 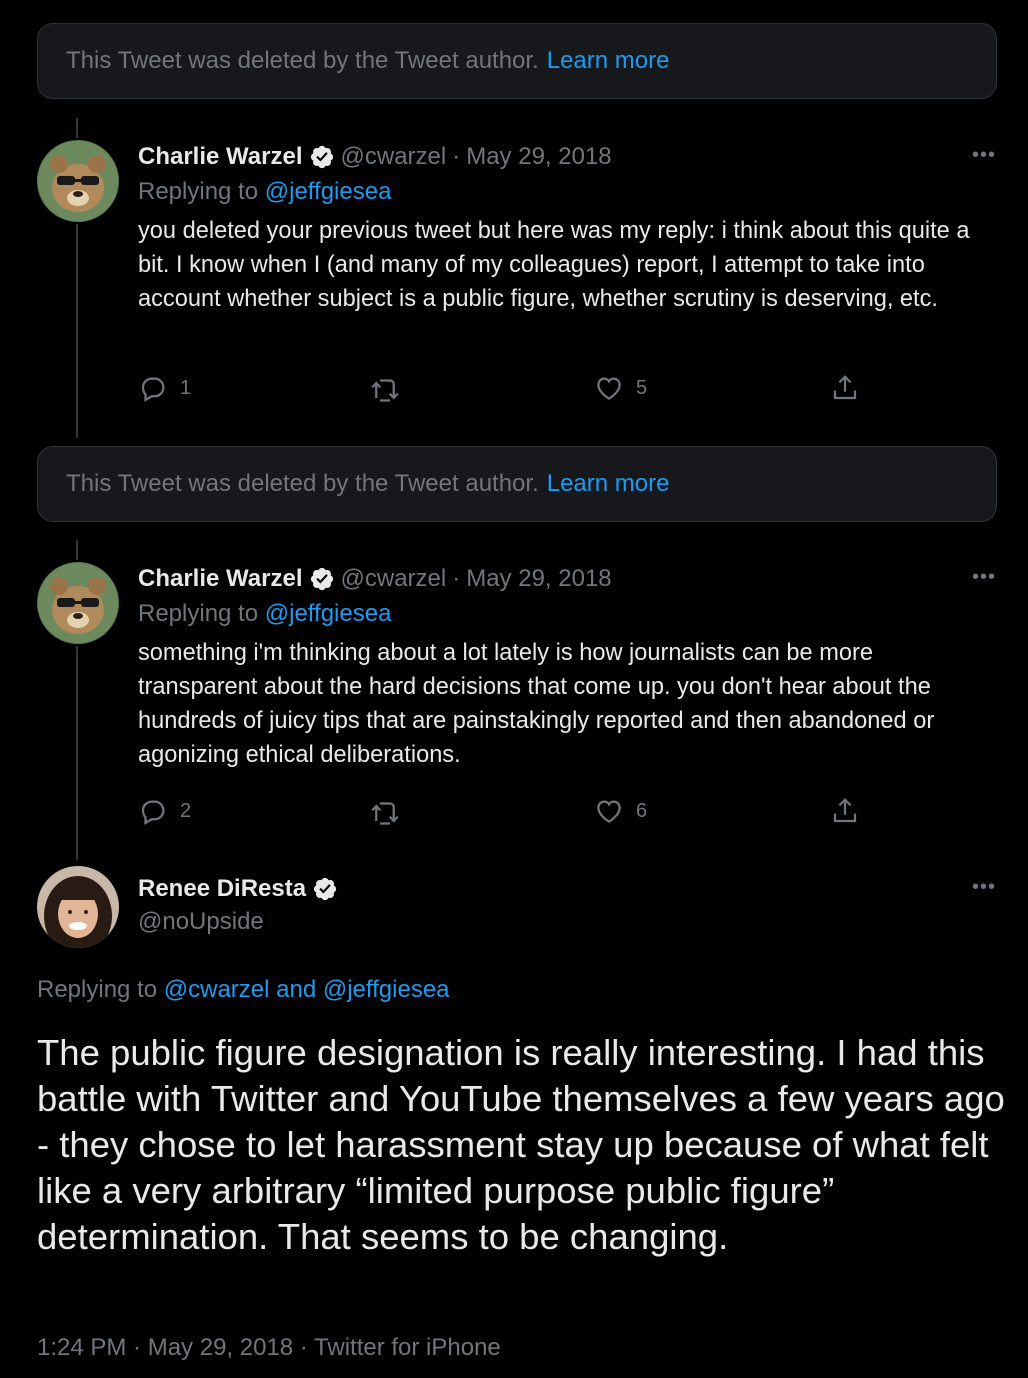 I want to click on like-count: 5, so click(x=642, y=387).